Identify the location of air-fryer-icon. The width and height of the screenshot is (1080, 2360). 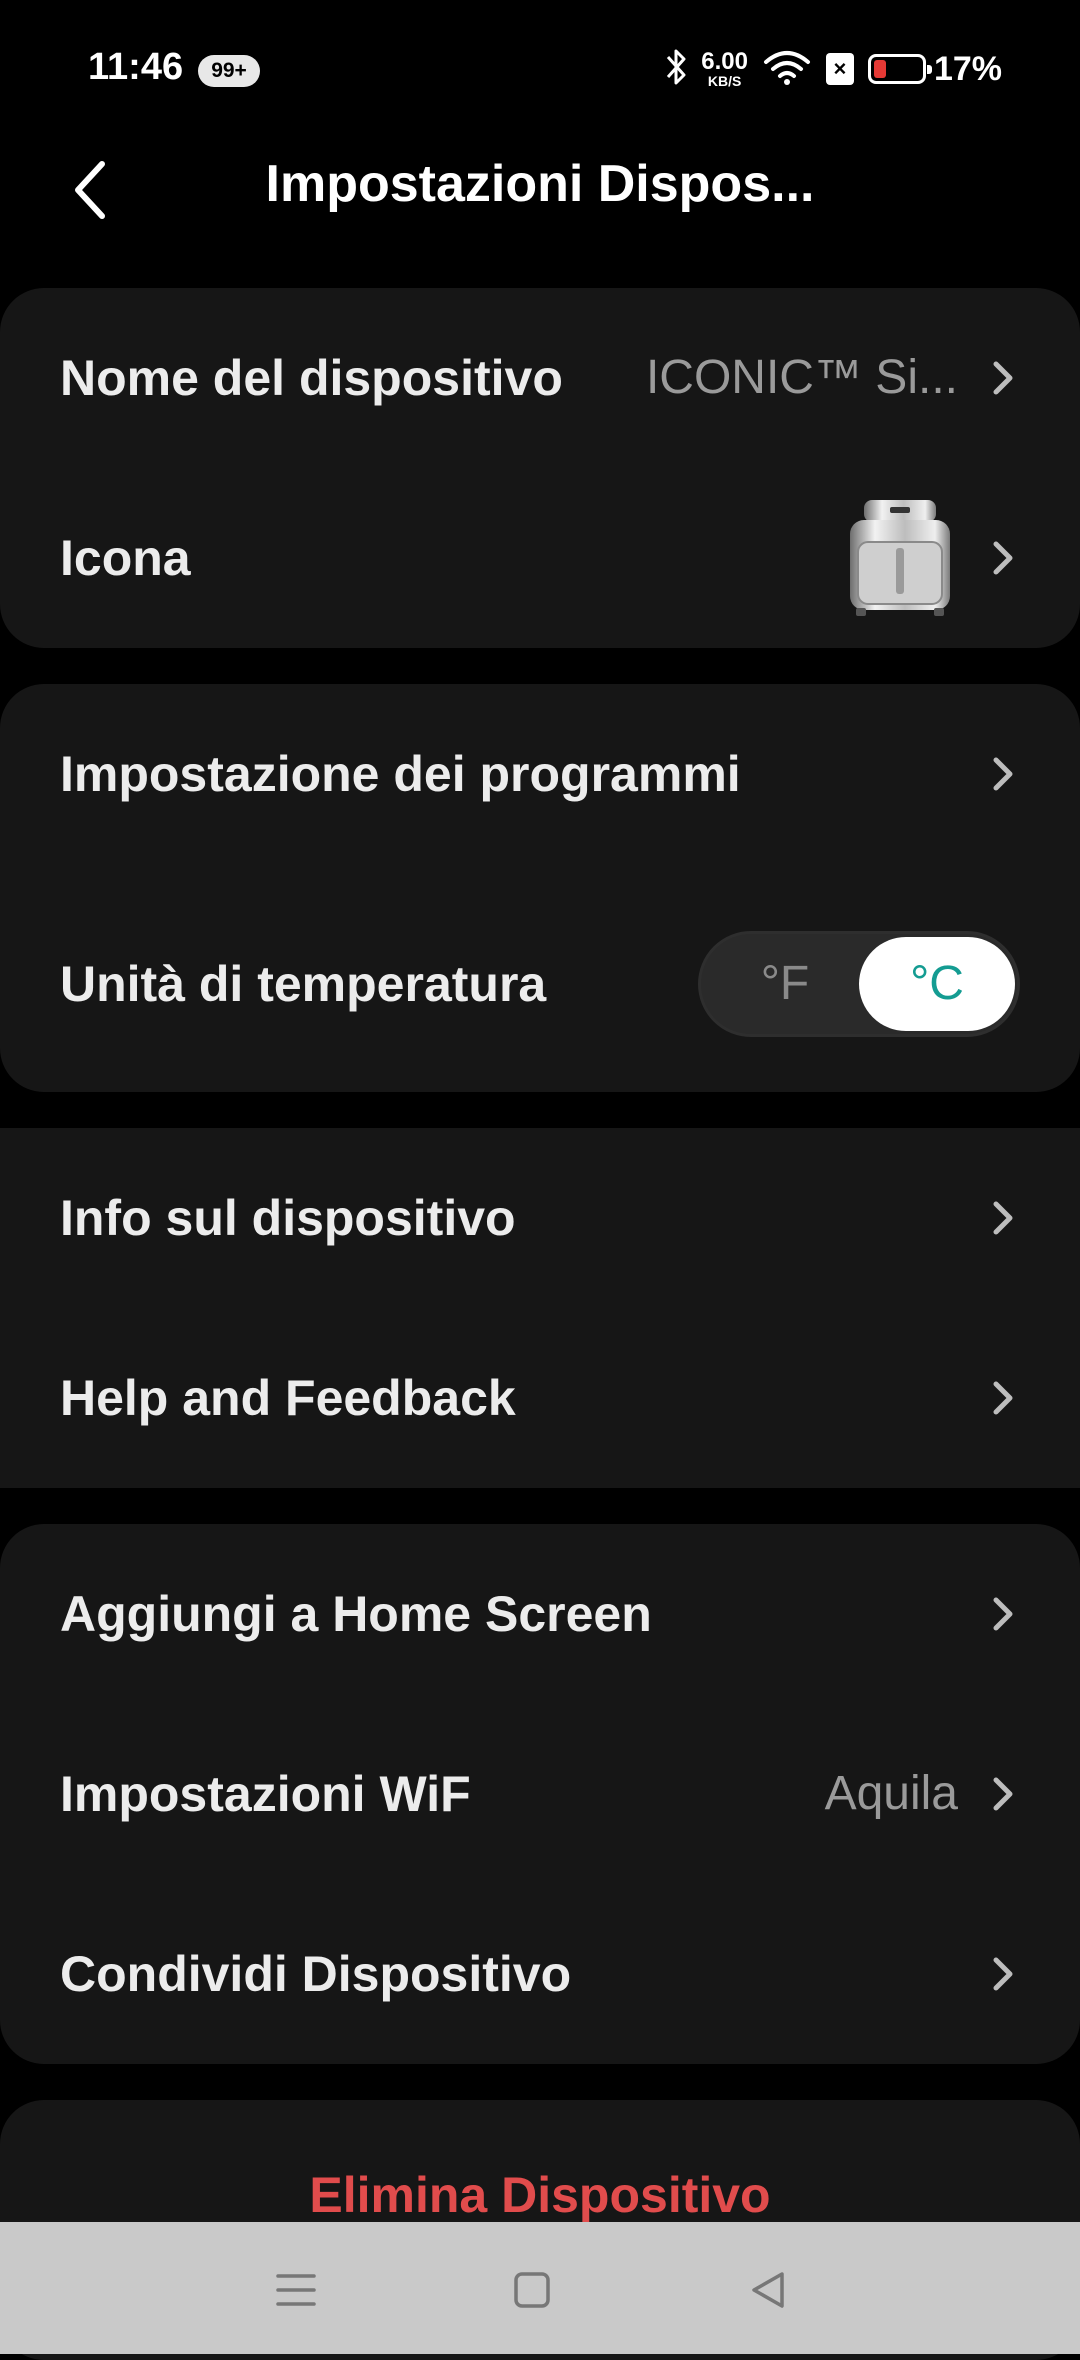
(900, 558).